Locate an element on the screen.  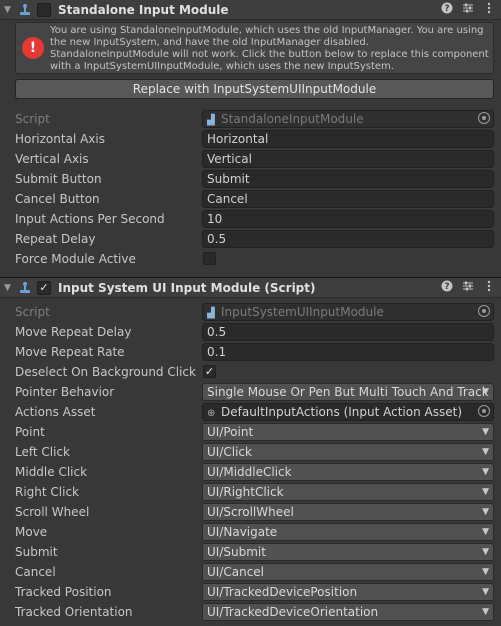
move-repeat-rate-input: 0.1 is located at coordinates (348, 352).